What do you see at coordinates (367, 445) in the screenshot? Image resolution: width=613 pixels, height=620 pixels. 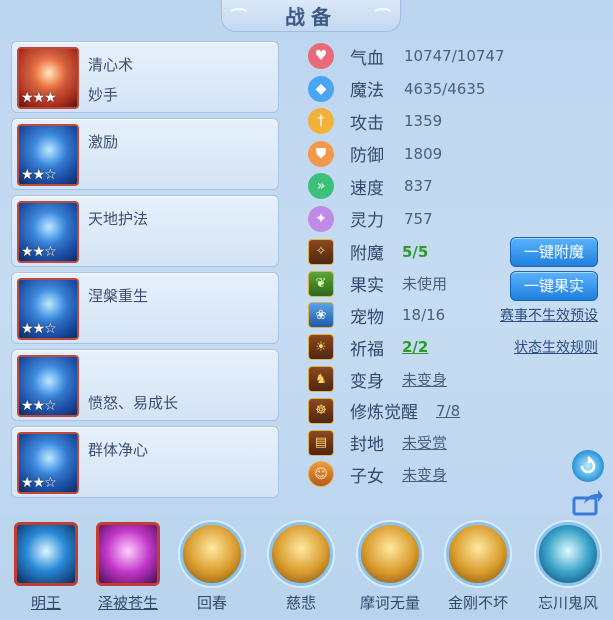 I see `status-label: 封地` at bounding box center [367, 445].